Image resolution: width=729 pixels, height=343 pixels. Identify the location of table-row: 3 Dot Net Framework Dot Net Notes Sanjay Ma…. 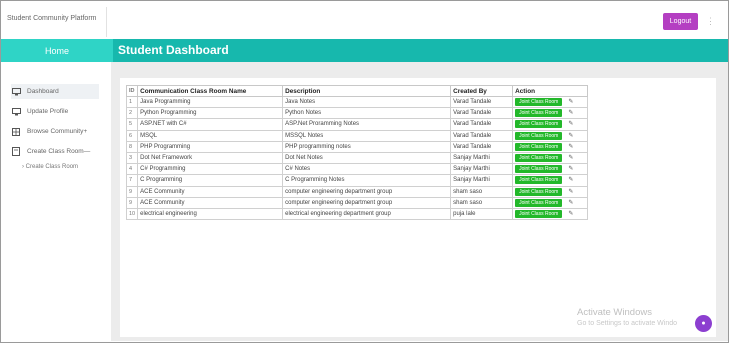
(357, 158).